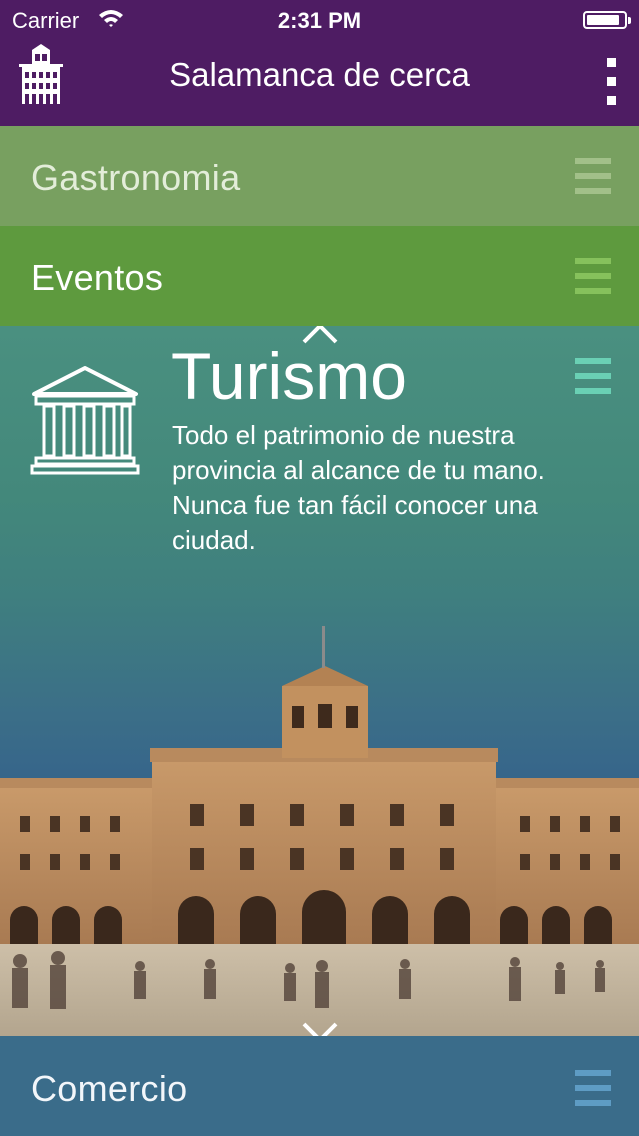  What do you see at coordinates (603, 20) in the screenshot?
I see `battery-level` at bounding box center [603, 20].